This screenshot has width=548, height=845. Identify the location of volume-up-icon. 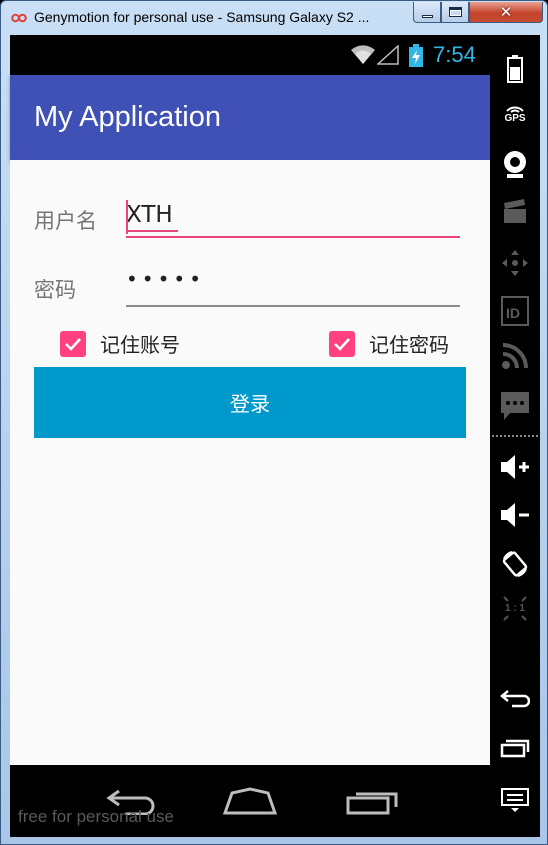
(515, 467).